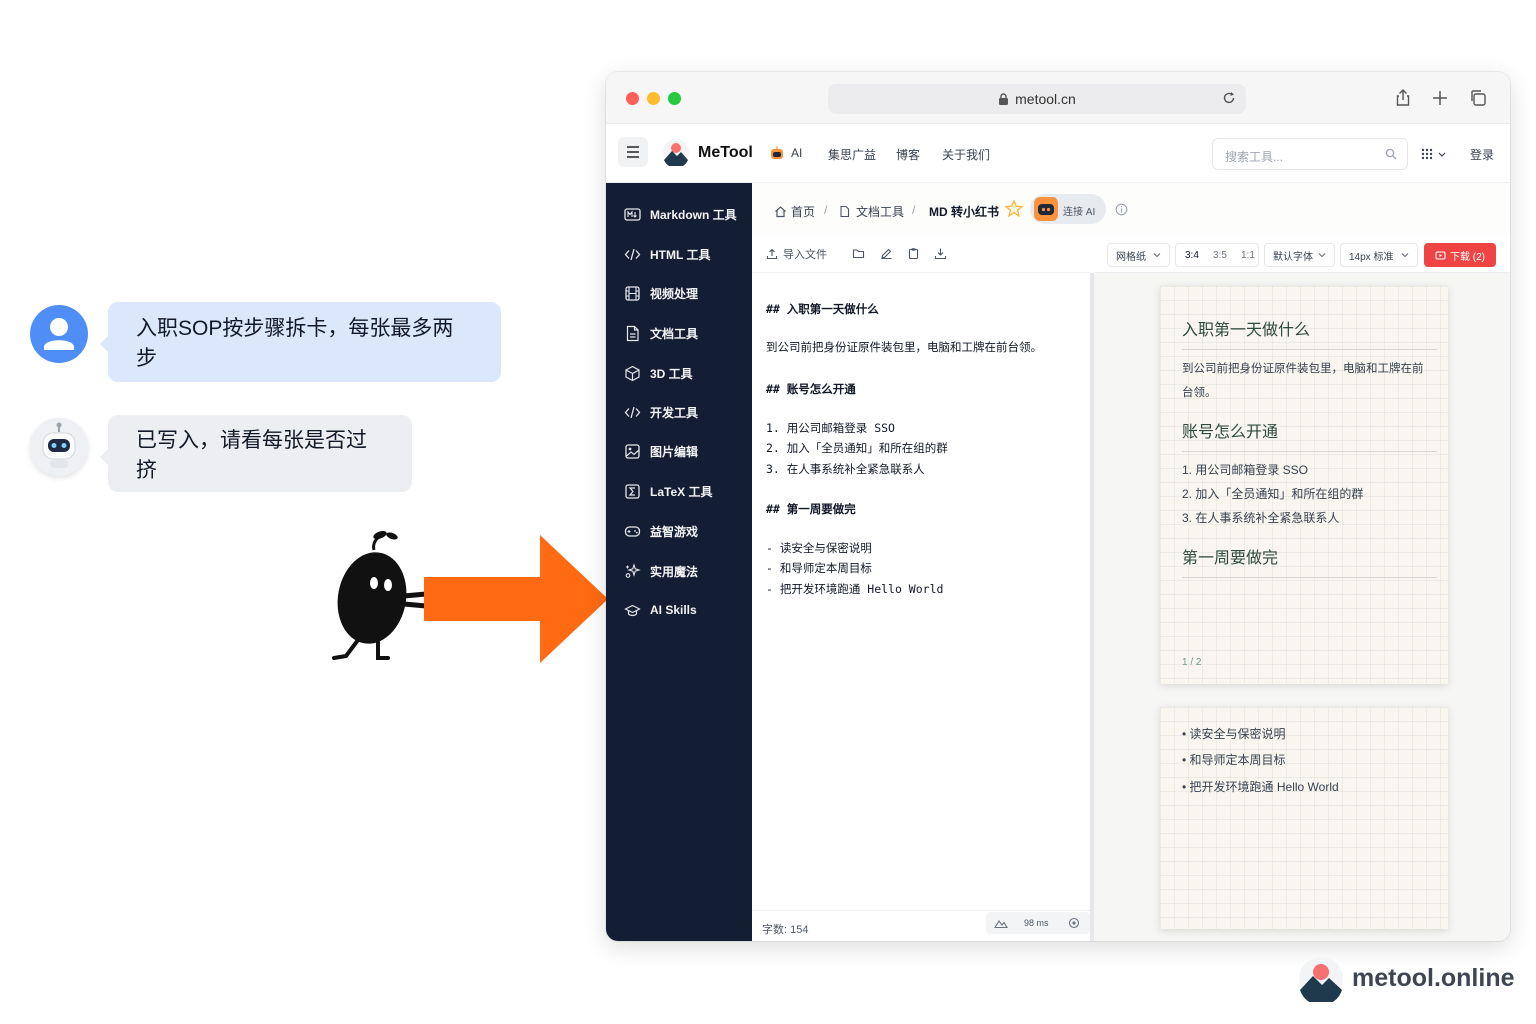 The height and width of the screenshot is (1024, 1536). I want to click on graduation-cap-icon, so click(632, 610).